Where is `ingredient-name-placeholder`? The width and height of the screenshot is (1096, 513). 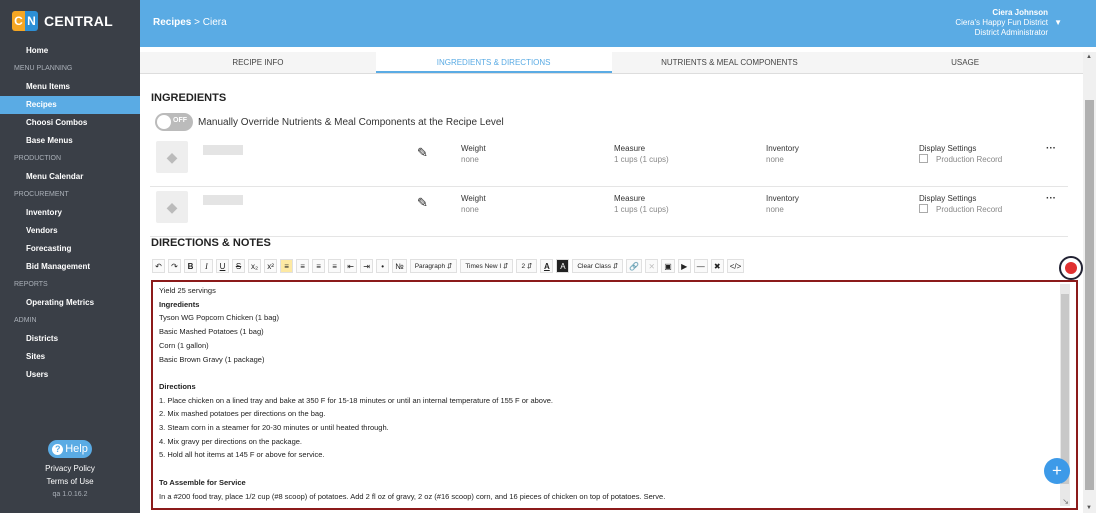
ingredient-name-placeholder is located at coordinates (223, 150).